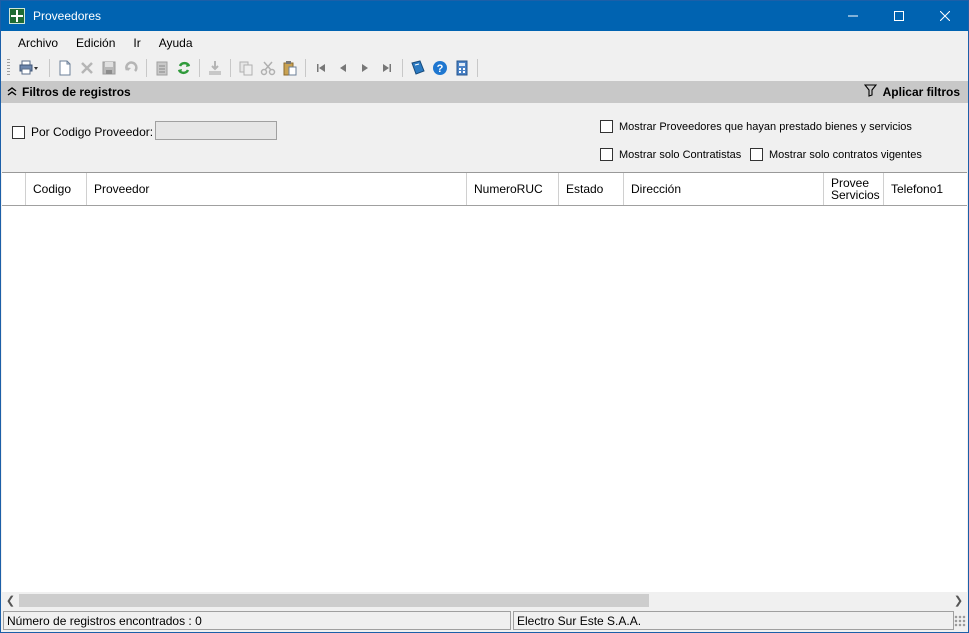 The image size is (969, 633). What do you see at coordinates (606, 154) in the screenshot?
I see `contractors-checkbox` at bounding box center [606, 154].